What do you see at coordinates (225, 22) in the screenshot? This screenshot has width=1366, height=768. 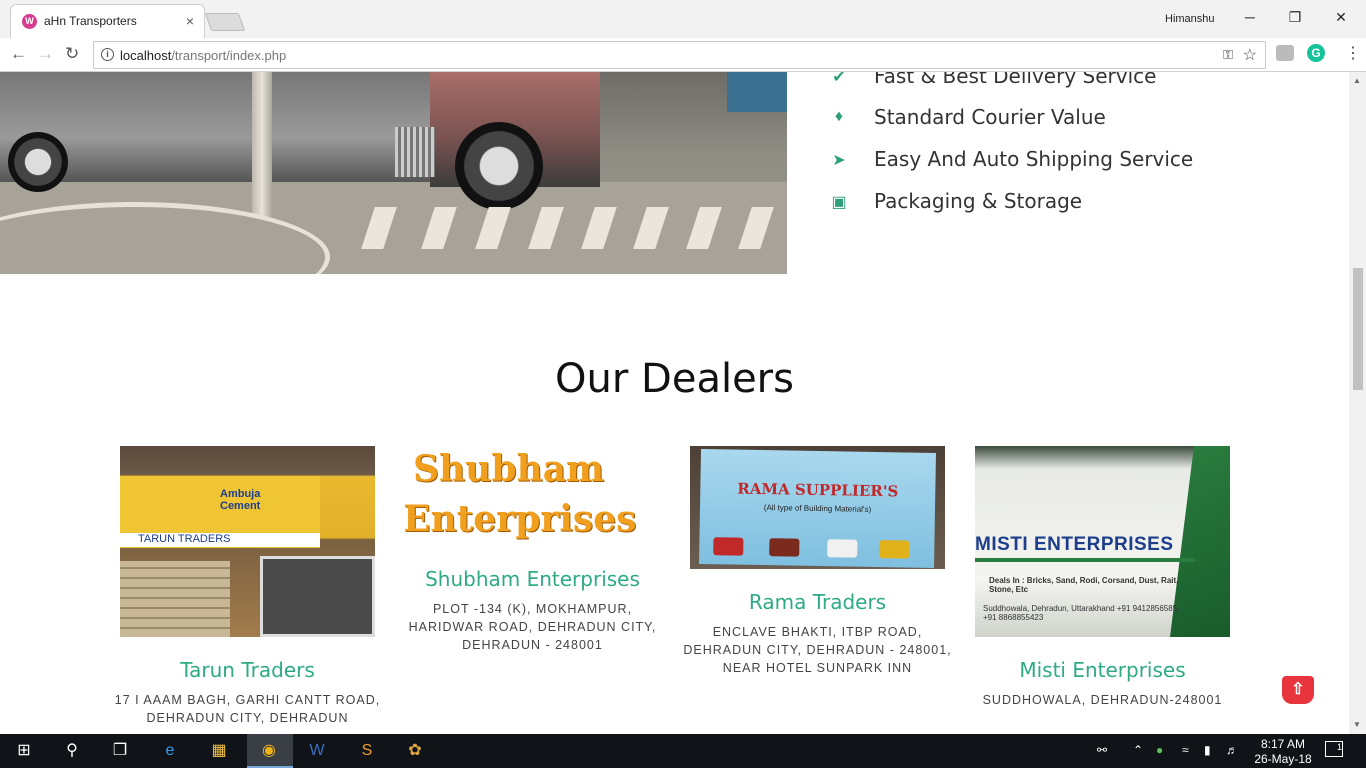 I see `new-tab-button` at bounding box center [225, 22].